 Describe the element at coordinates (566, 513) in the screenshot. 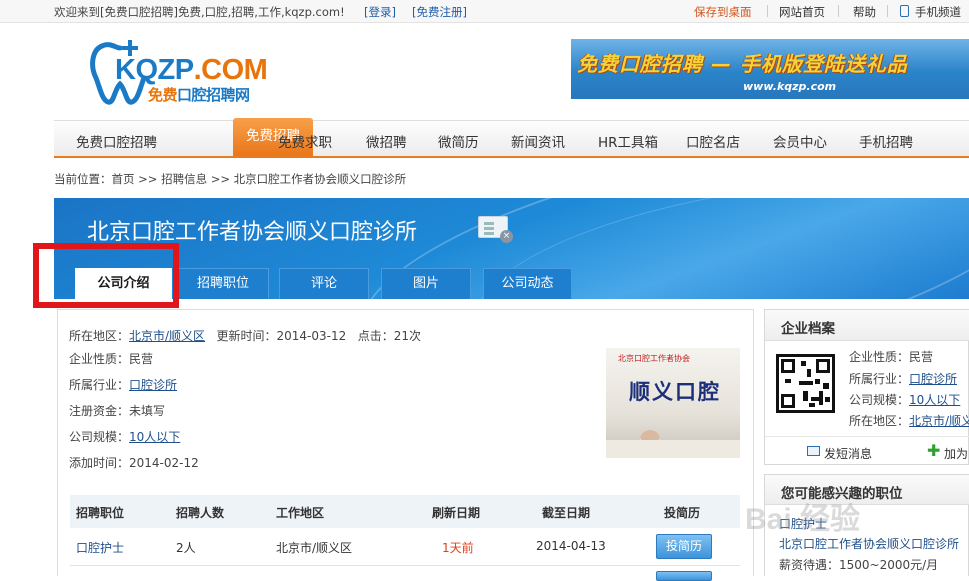

I see `col-header-deadline: 截至日期` at that location.